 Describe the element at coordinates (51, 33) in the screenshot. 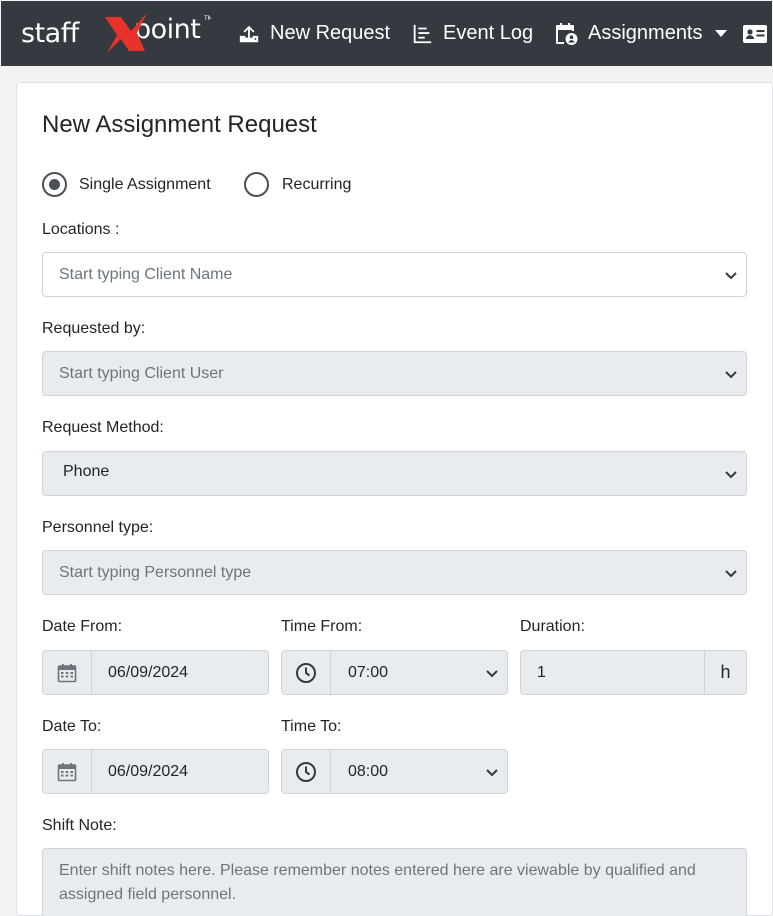

I see `svg-text: staff` at that location.